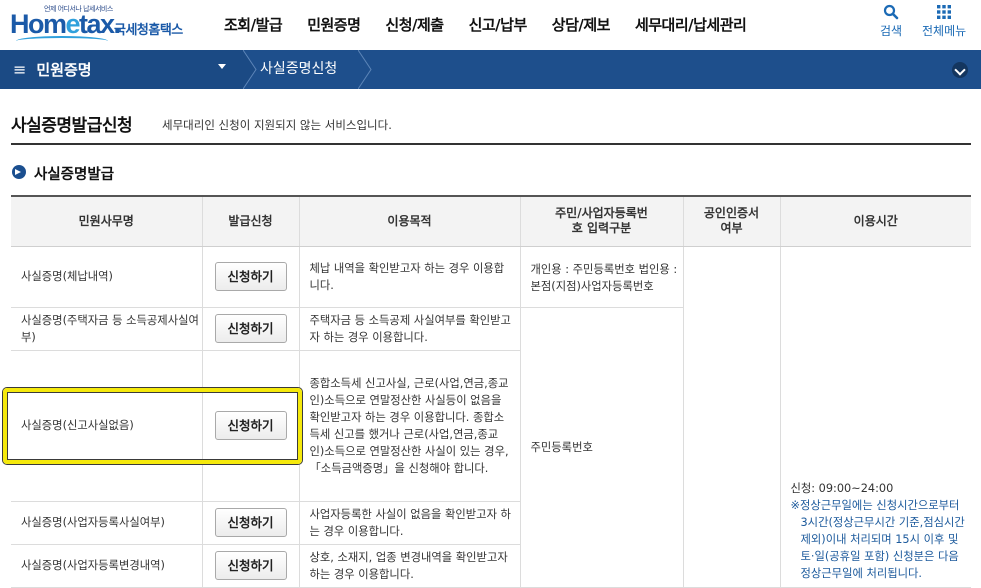 This screenshot has width=981, height=588. I want to click on column-header: 공인인증서 여부, so click(731, 221).